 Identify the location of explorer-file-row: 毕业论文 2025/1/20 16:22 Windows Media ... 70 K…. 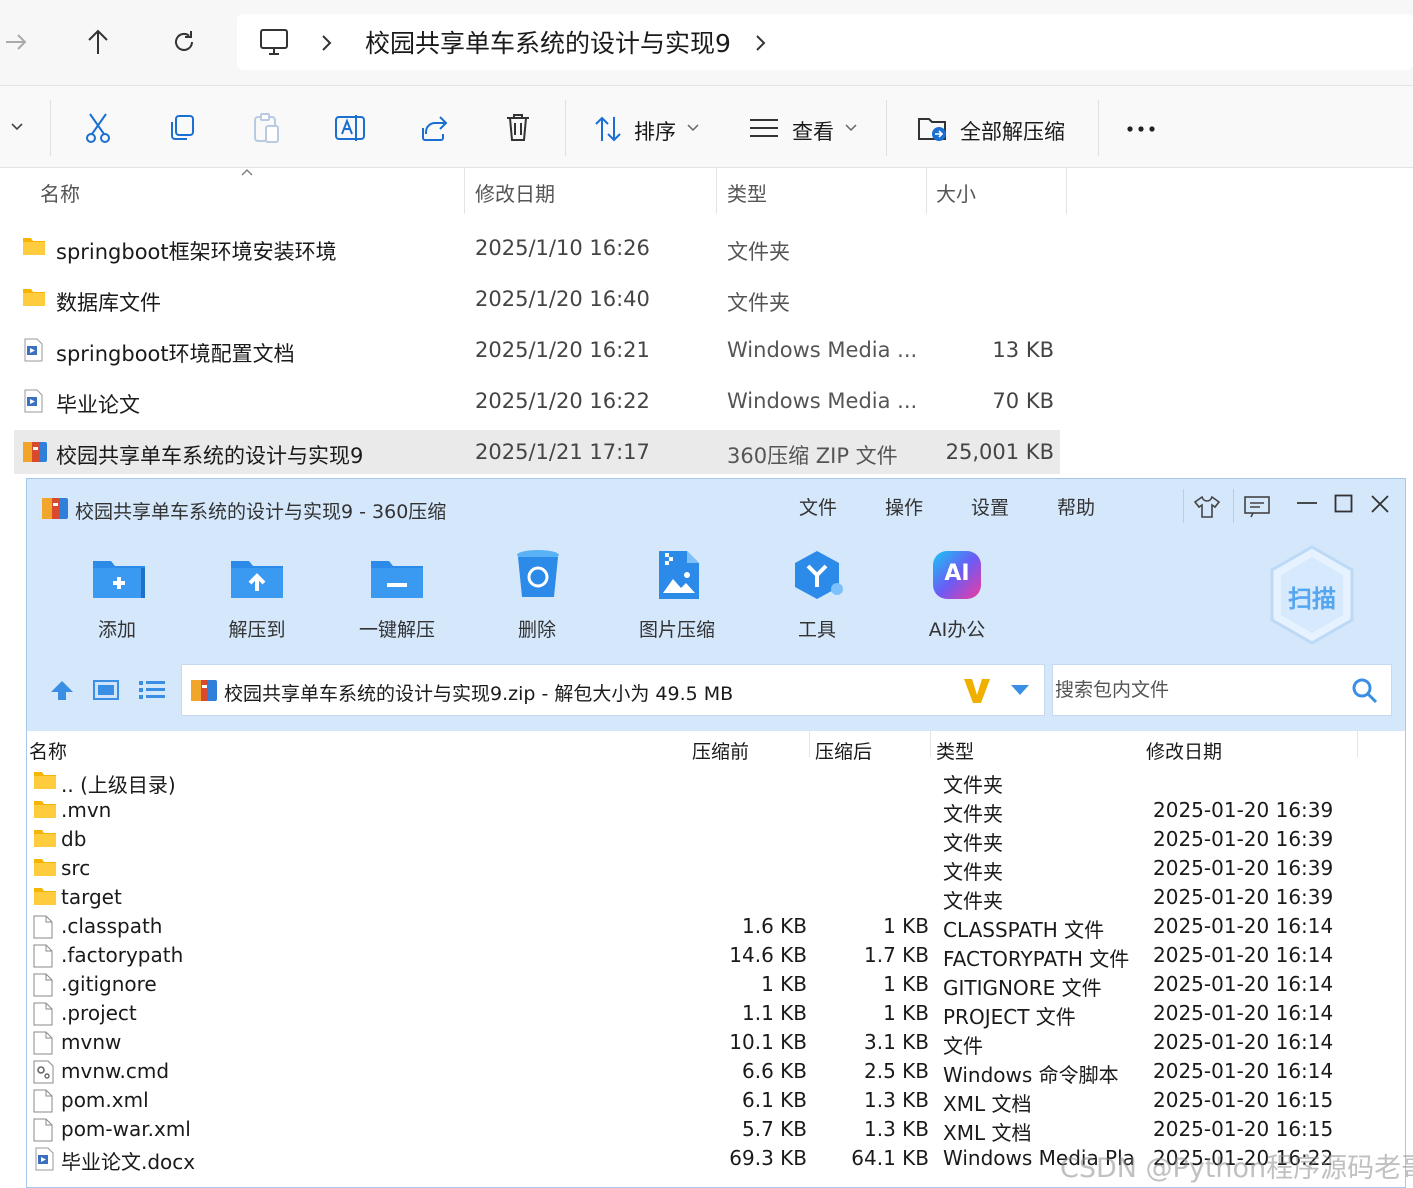
(537, 401).